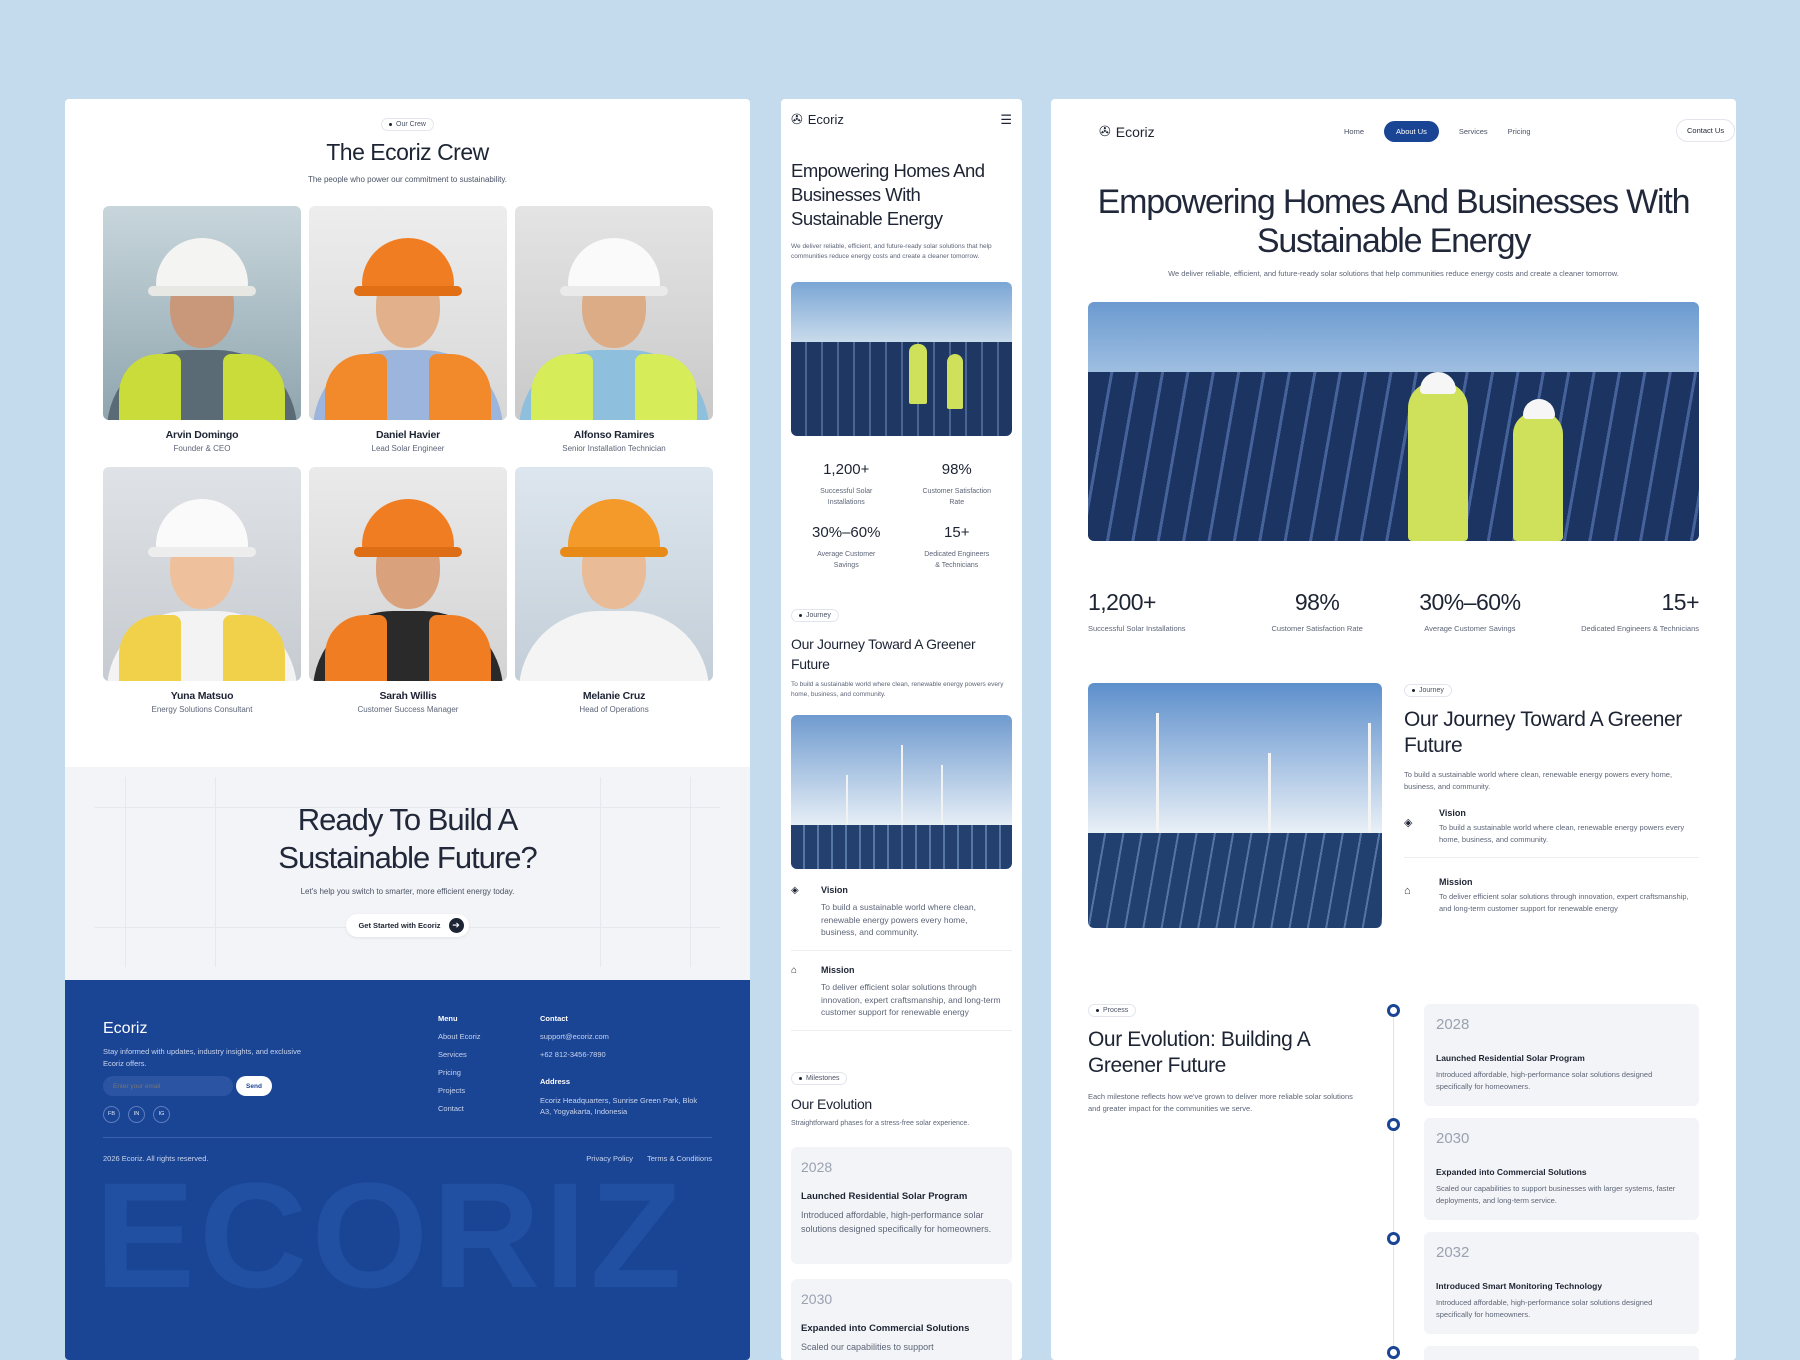  Describe the element at coordinates (1453, 1252) in the screenshot. I see `timeline-year: 2032` at that location.